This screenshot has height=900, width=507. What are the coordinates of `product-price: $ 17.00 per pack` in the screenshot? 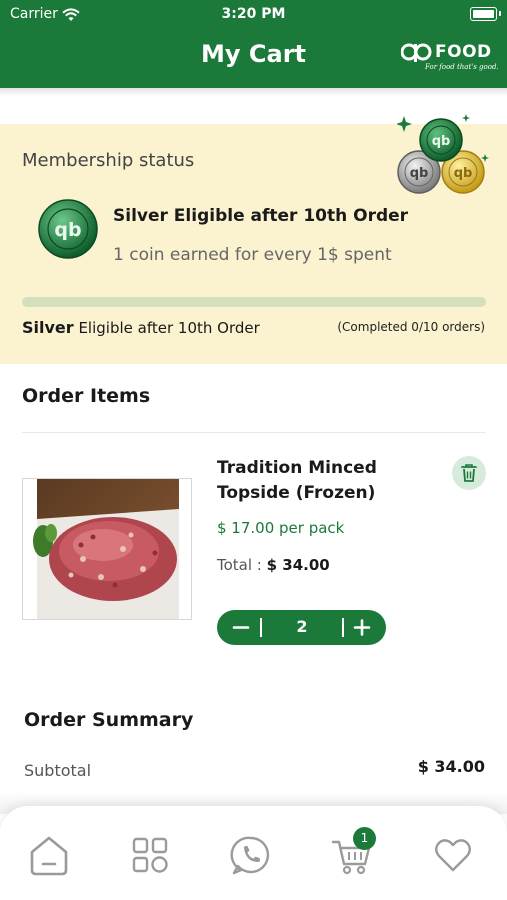 It's located at (281, 528).